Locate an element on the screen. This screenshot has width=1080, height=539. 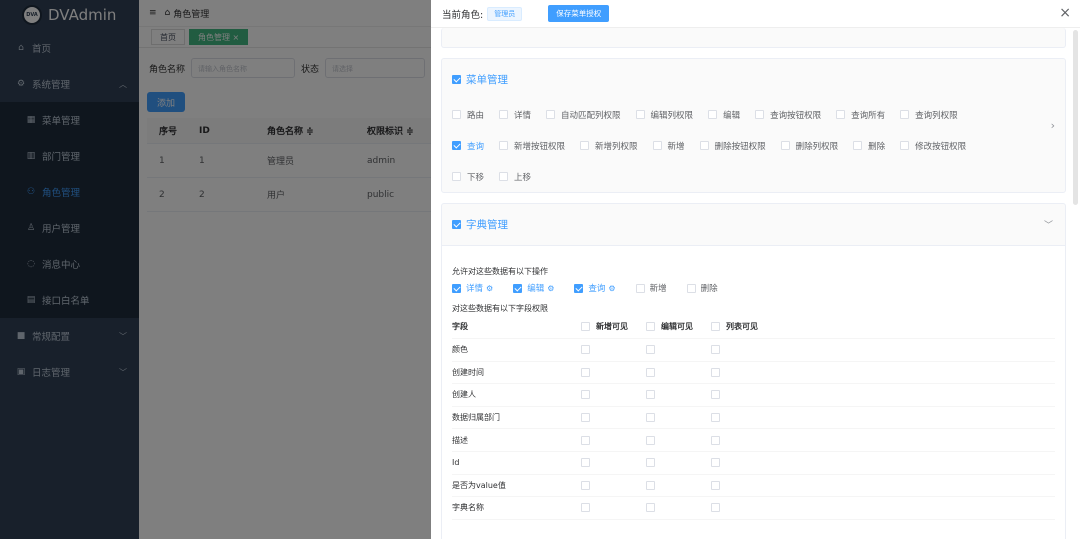
perm-item: 删除列权限 is located at coordinates (809, 146).